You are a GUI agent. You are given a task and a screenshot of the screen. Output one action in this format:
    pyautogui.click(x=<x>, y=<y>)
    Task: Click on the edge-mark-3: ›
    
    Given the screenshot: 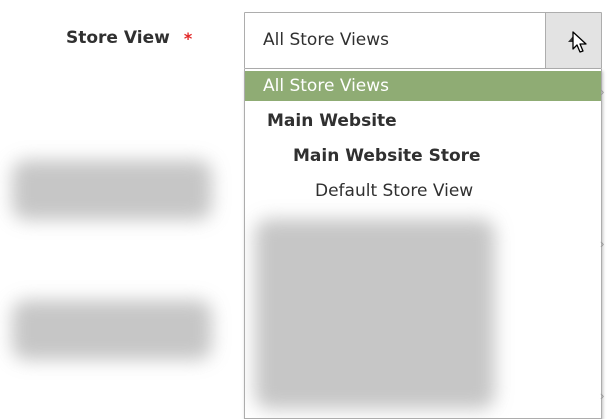 What is the action you would take?
    pyautogui.click(x=602, y=395)
    